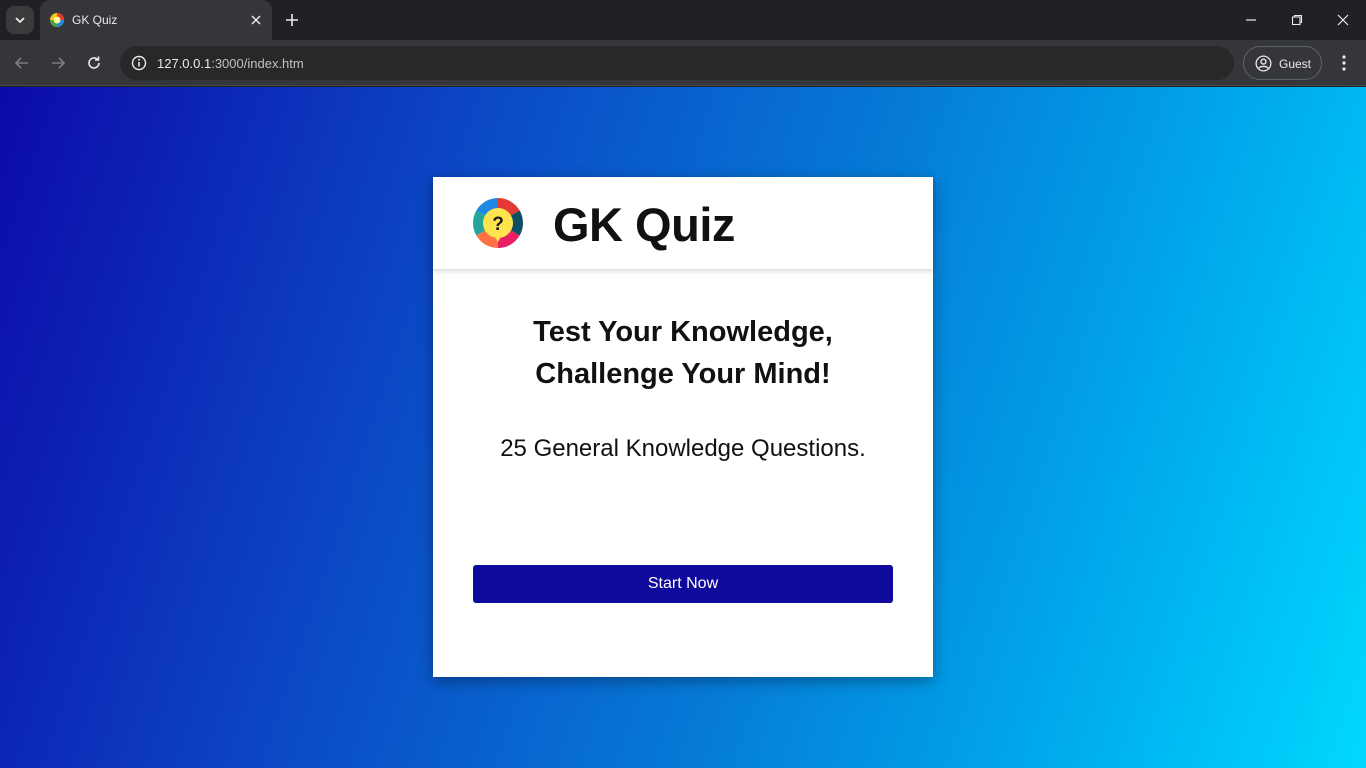  Describe the element at coordinates (677, 63) in the screenshot. I see `address-bar: 127.0.0.1:3000/index.htm` at that location.